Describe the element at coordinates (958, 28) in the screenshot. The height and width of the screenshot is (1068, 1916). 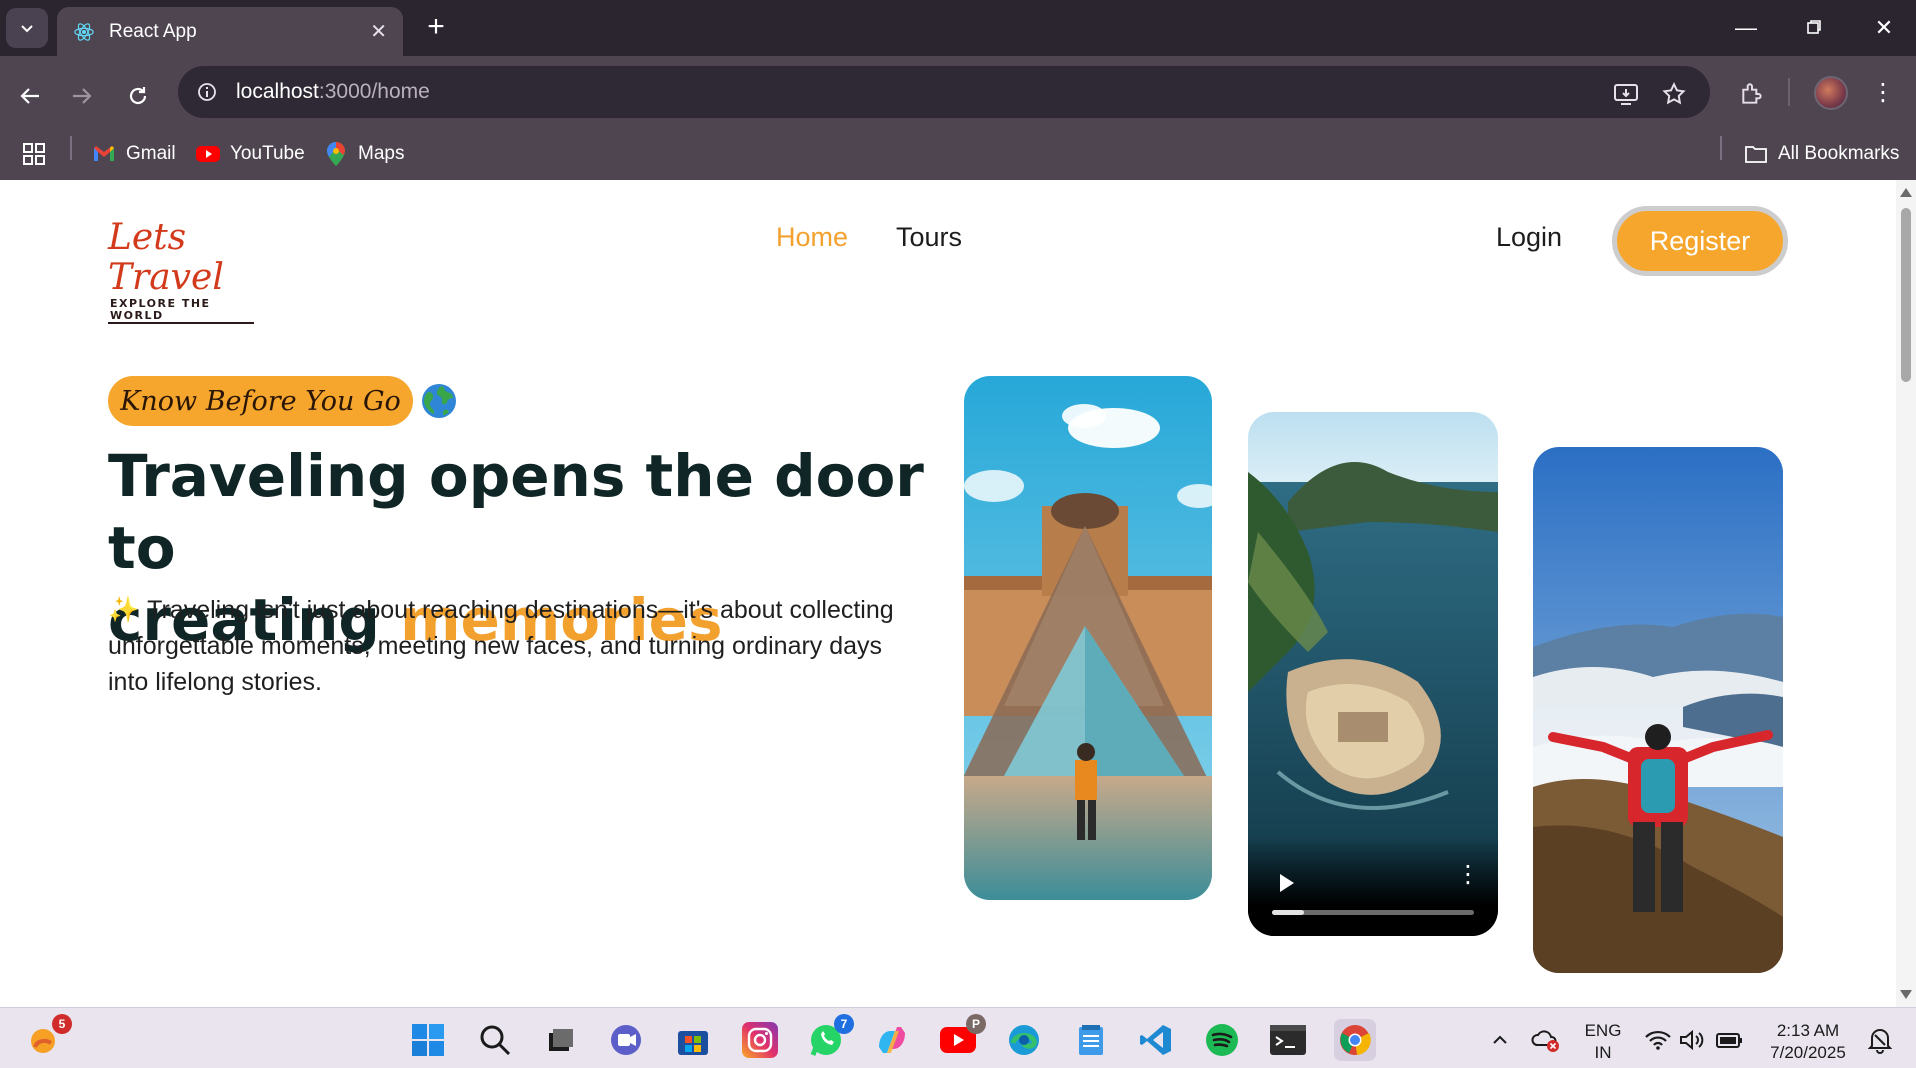
I see `tab-strip: React App ✕ + — ✕` at that location.